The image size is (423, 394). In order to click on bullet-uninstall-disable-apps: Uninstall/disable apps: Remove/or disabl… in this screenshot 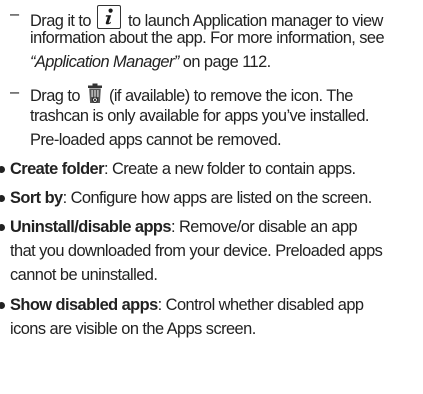, I will do `click(184, 227)`.